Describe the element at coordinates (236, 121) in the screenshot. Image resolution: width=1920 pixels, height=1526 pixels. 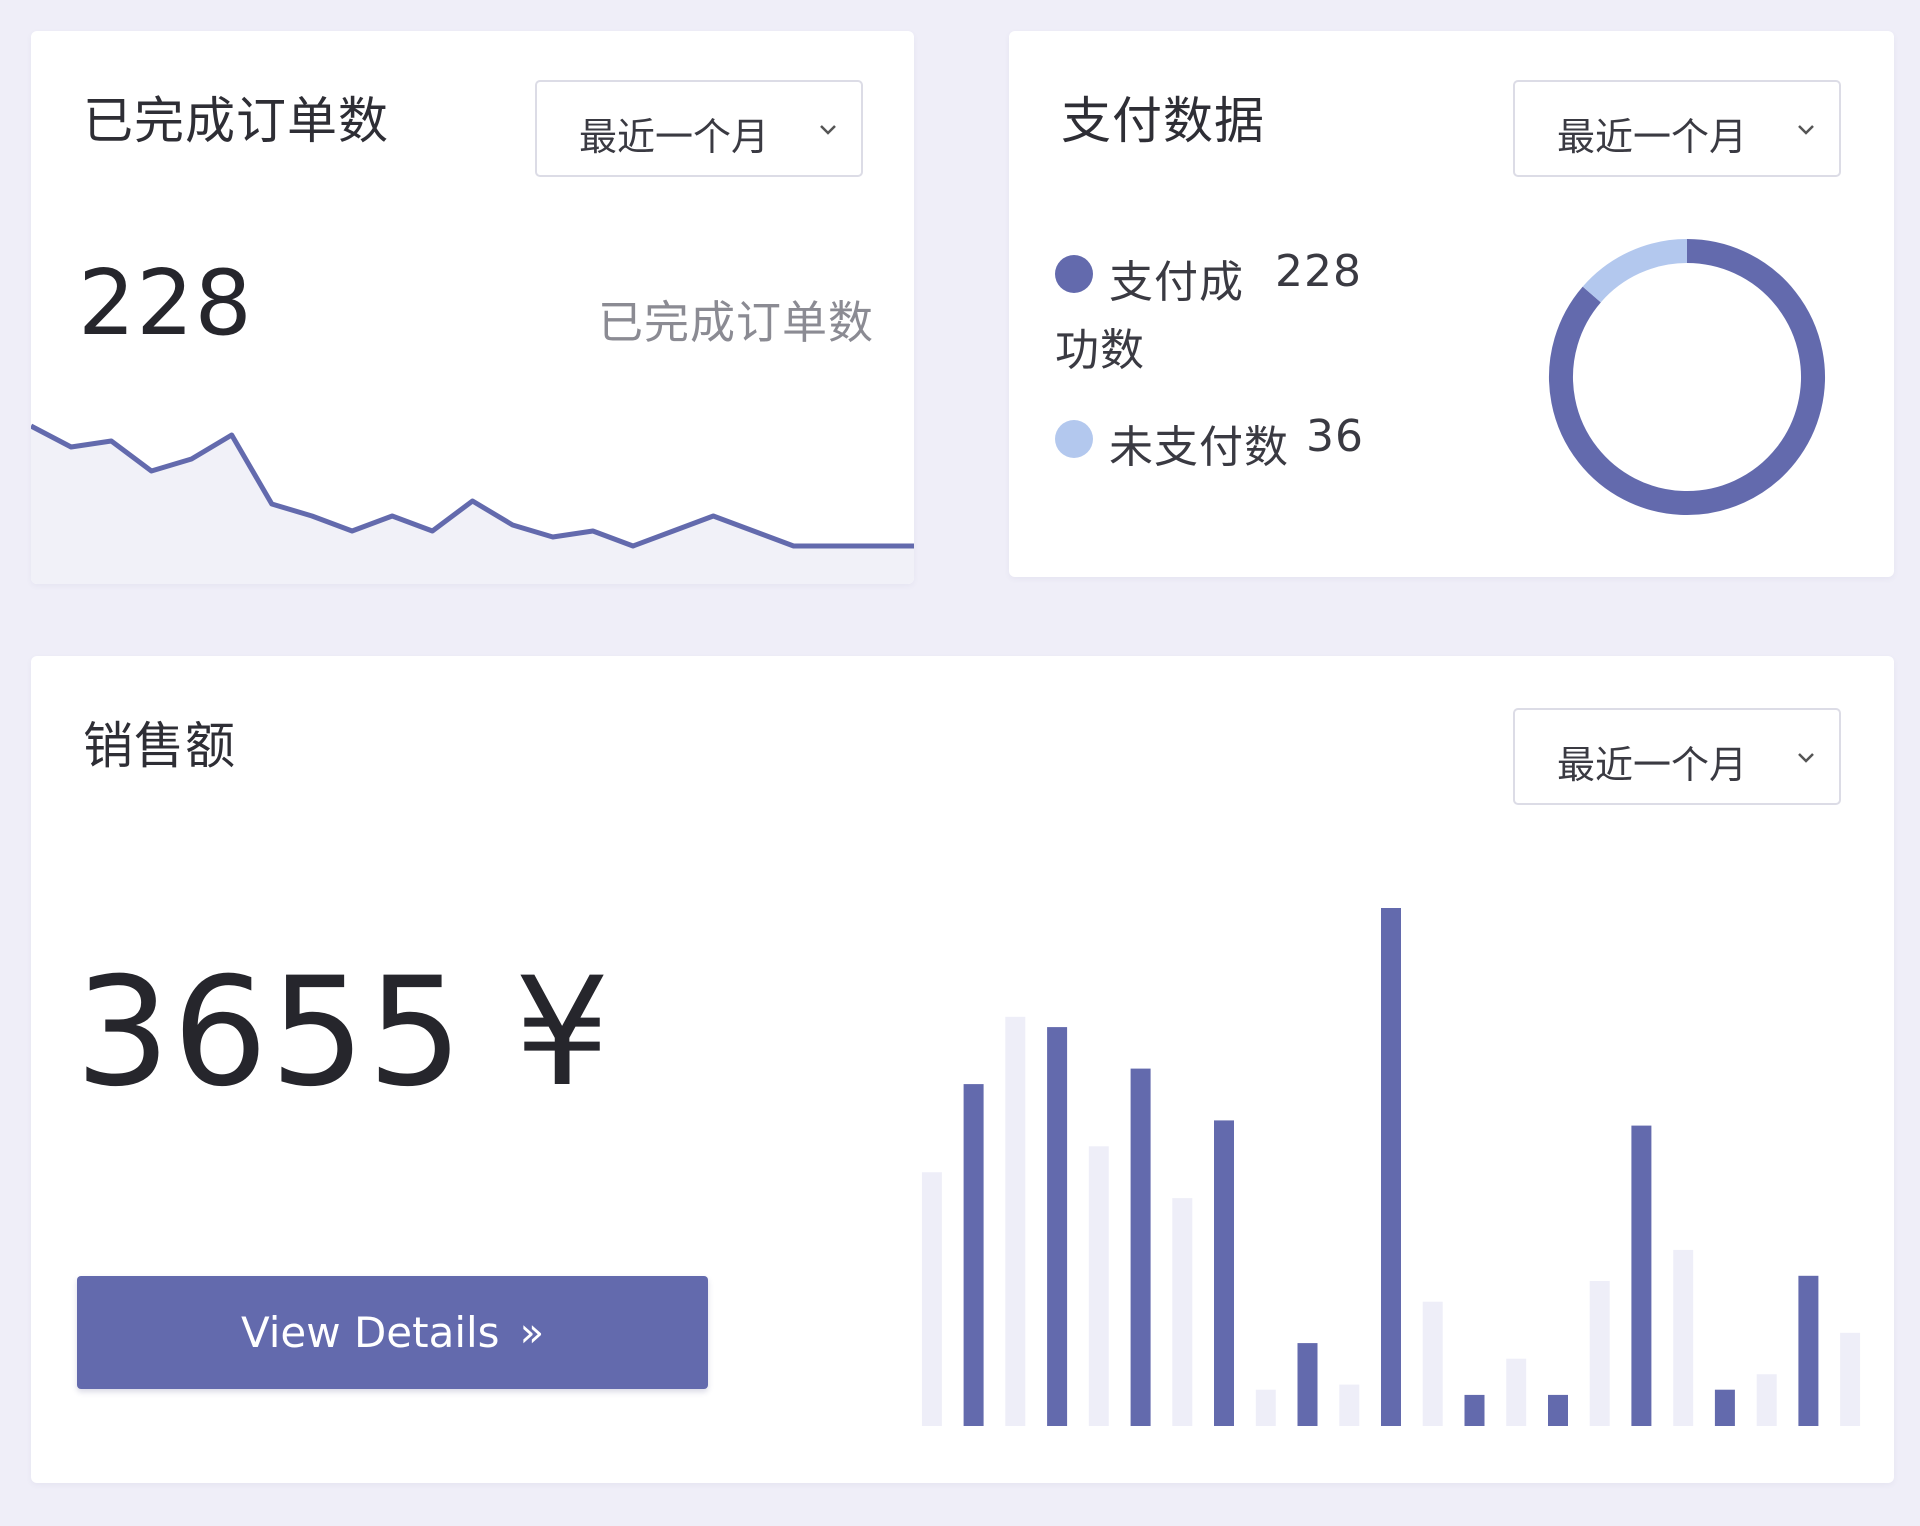
I see `orders-card-title: 已完成订单数` at that location.